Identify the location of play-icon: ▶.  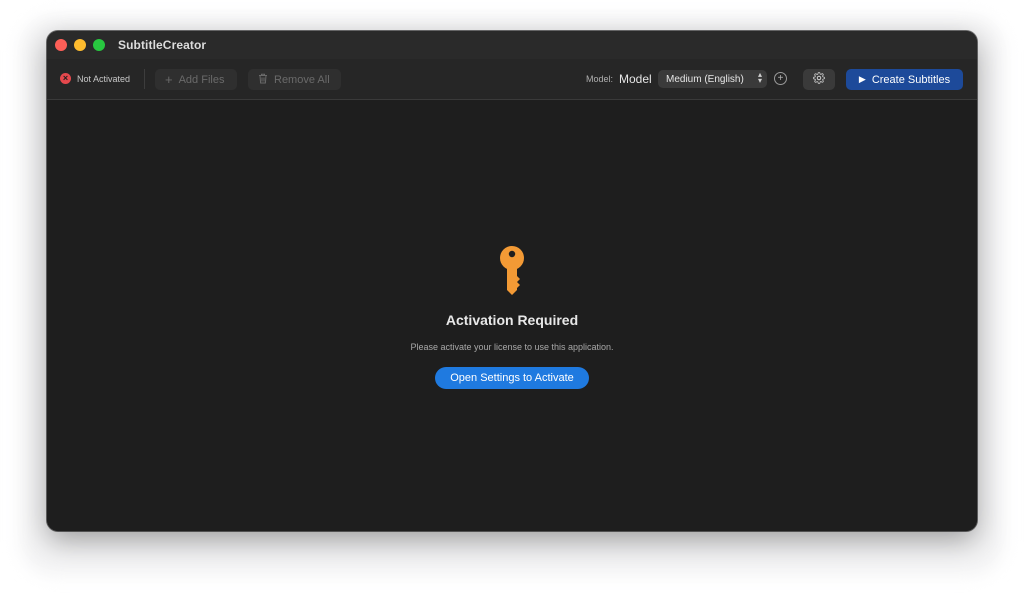
(862, 79).